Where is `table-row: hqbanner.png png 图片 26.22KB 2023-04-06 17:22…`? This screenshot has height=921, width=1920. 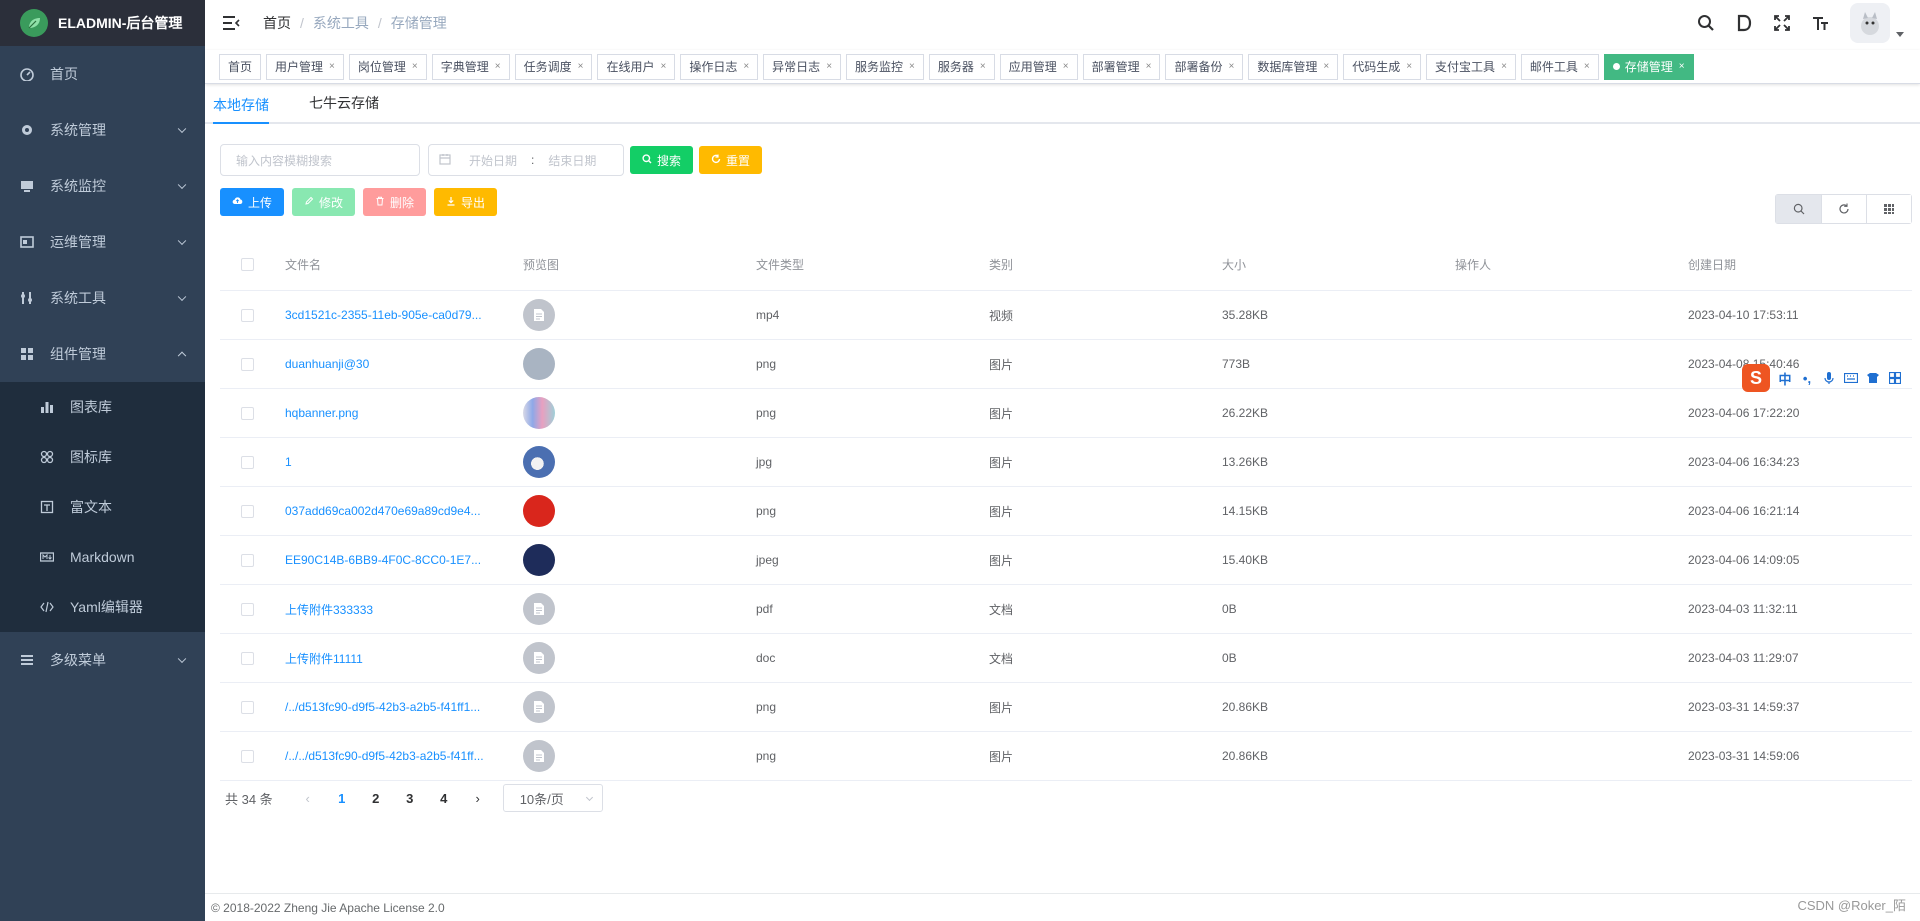 table-row: hqbanner.png png 图片 26.22KB 2023-04-06 17:22… is located at coordinates (1066, 413).